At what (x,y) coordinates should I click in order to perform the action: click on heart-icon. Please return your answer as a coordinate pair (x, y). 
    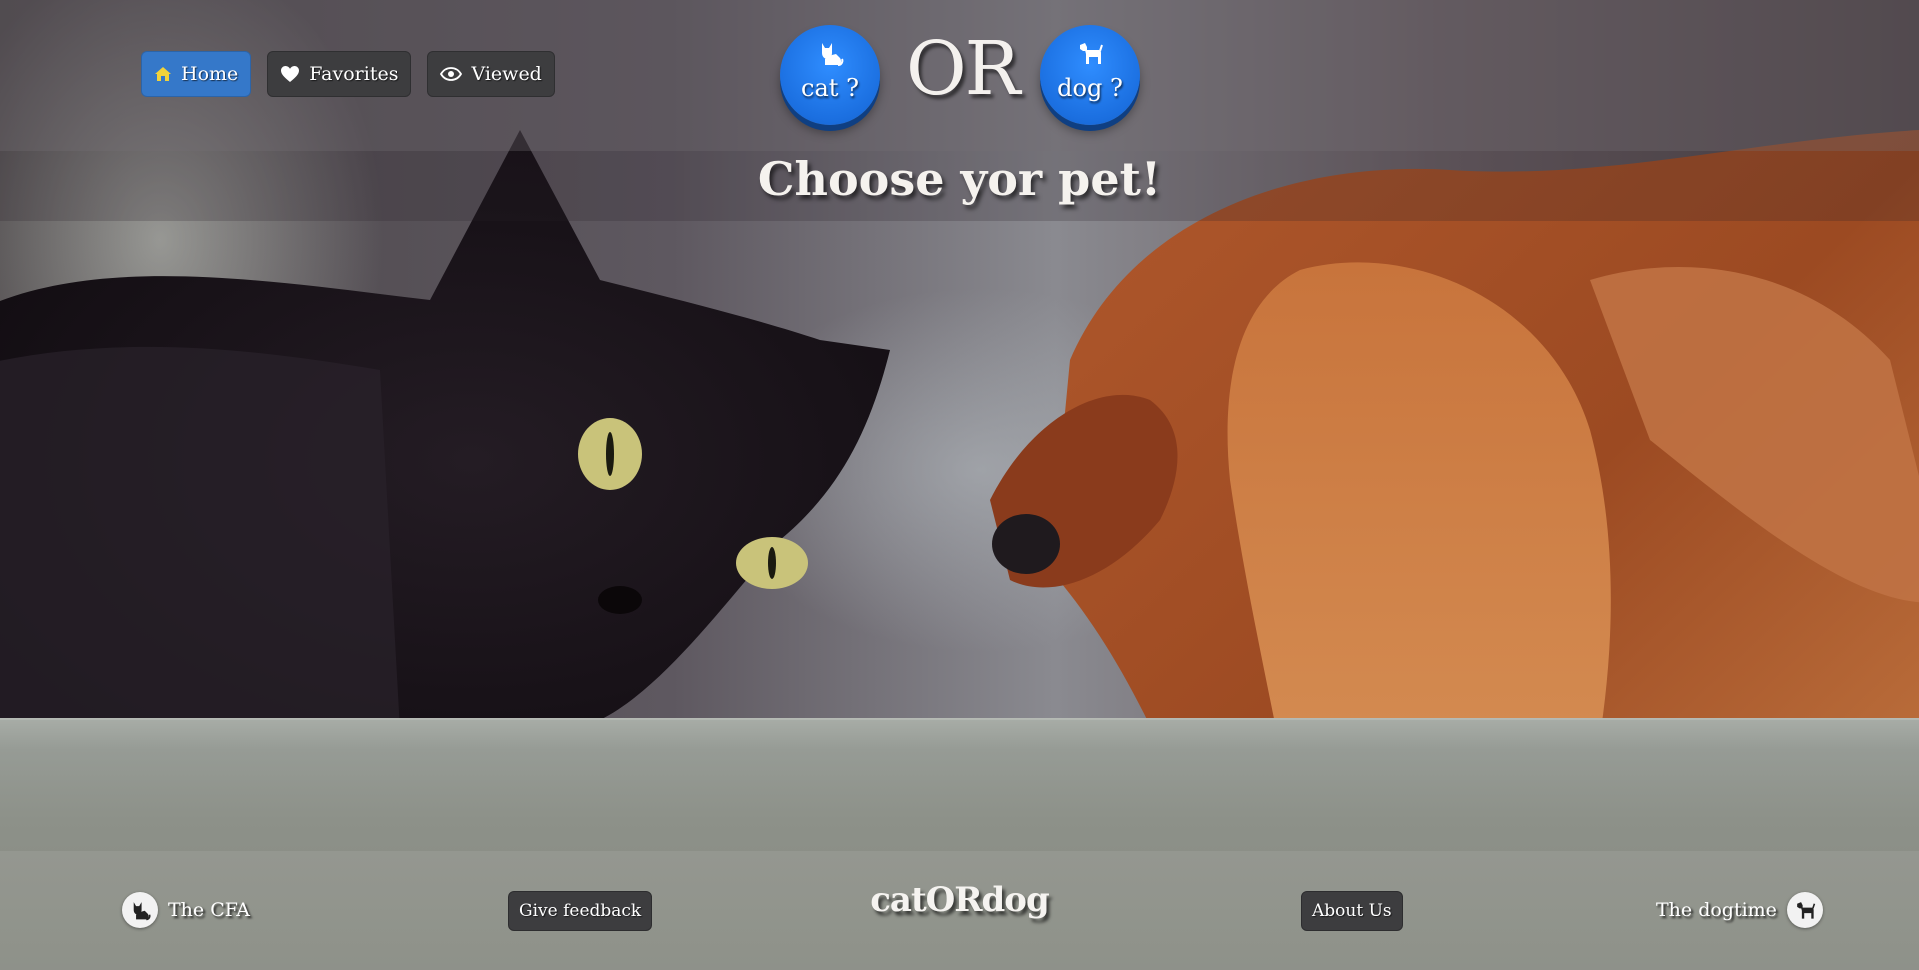
    Looking at the image, I should click on (290, 74).